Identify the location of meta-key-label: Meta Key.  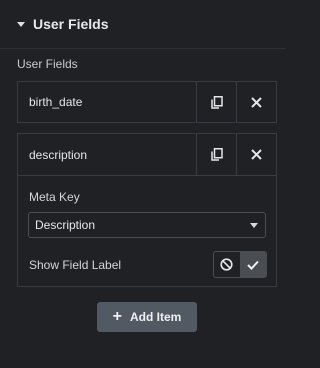
(54, 197).